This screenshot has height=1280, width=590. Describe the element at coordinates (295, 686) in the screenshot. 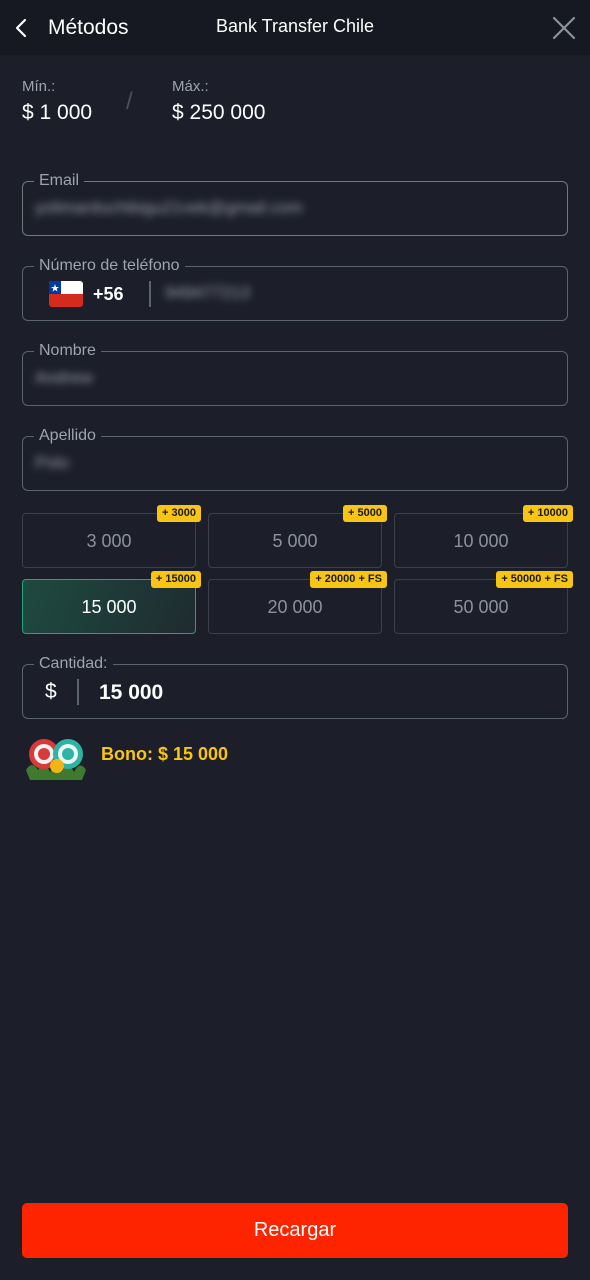

I see `amount-field: Cantidad: $ 15 000` at that location.